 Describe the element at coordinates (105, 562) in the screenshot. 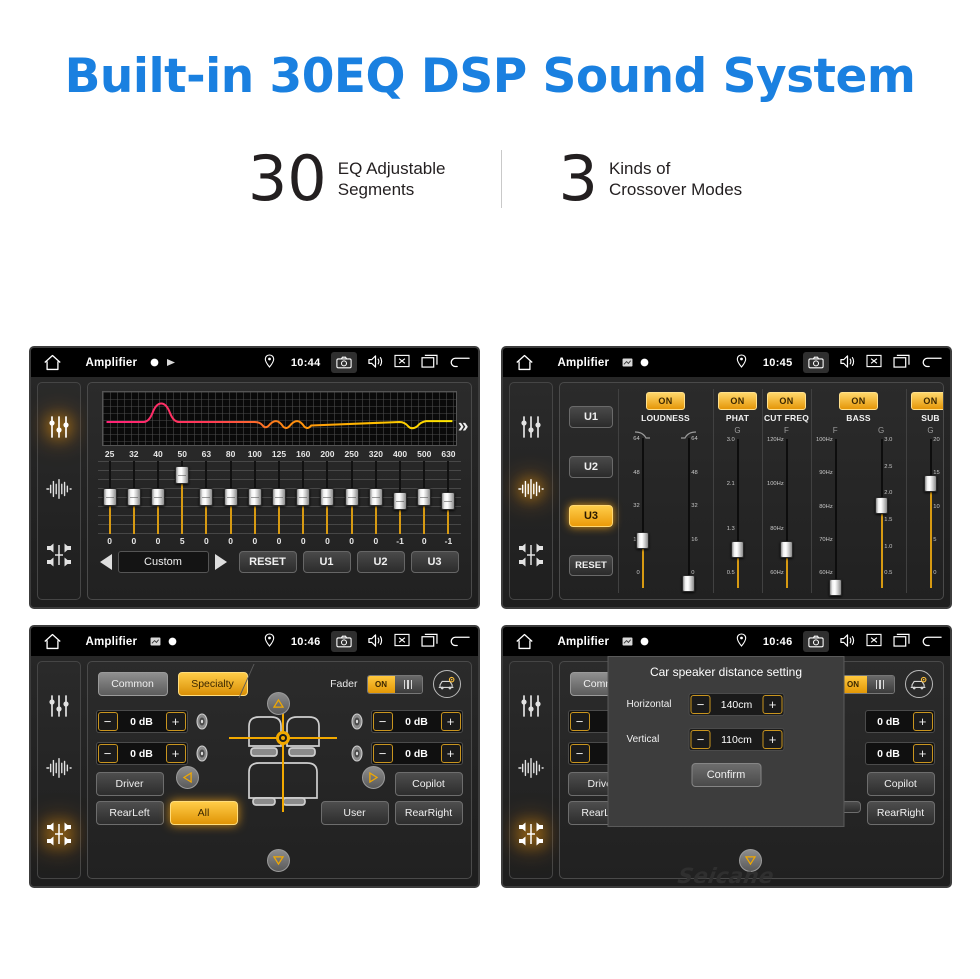

I see `preset-prev-arrow-icon` at that location.